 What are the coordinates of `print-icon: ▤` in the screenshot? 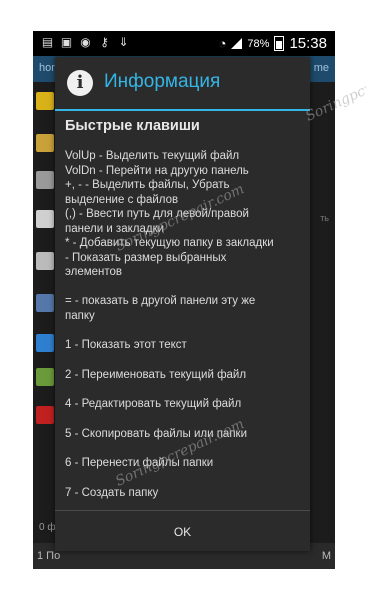 It's located at (47, 42).